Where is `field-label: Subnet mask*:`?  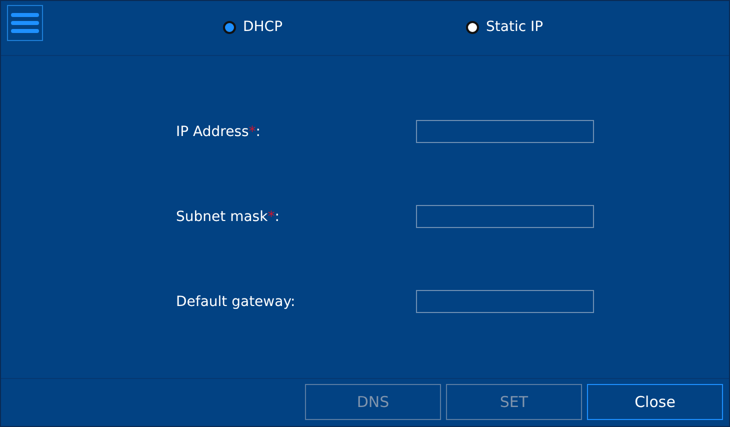 field-label: Subnet mask*: is located at coordinates (228, 216).